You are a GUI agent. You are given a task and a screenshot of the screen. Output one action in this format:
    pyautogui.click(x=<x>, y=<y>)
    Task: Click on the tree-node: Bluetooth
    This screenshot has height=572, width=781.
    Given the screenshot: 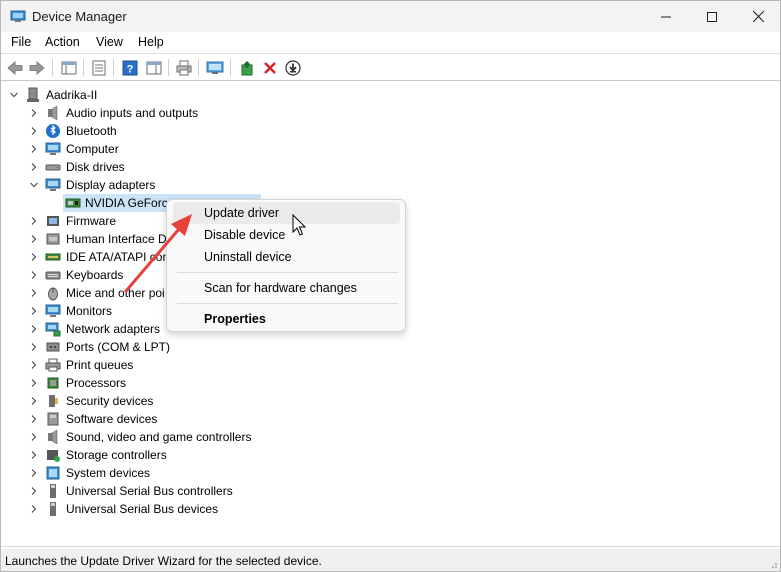 What is the action you would take?
    pyautogui.click(x=91, y=131)
    